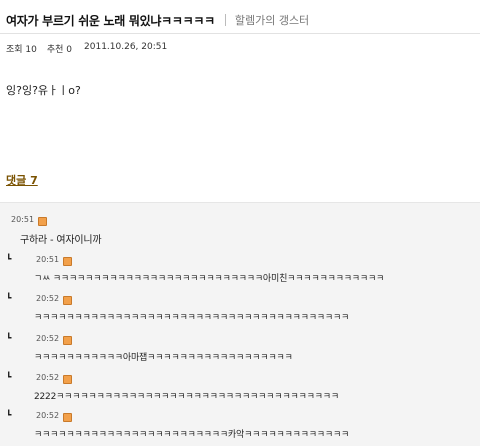  I want to click on comment-text: ㅋㅋㅋㅋㅋㅋㅋㅋㅋㅋㅋ아마잽ㅋㅋㅋㅋㅋㅋㅋㅋㅋㅋㅋㅋㅋㅋㅋㅋㅋㅋ, so click(163, 358).